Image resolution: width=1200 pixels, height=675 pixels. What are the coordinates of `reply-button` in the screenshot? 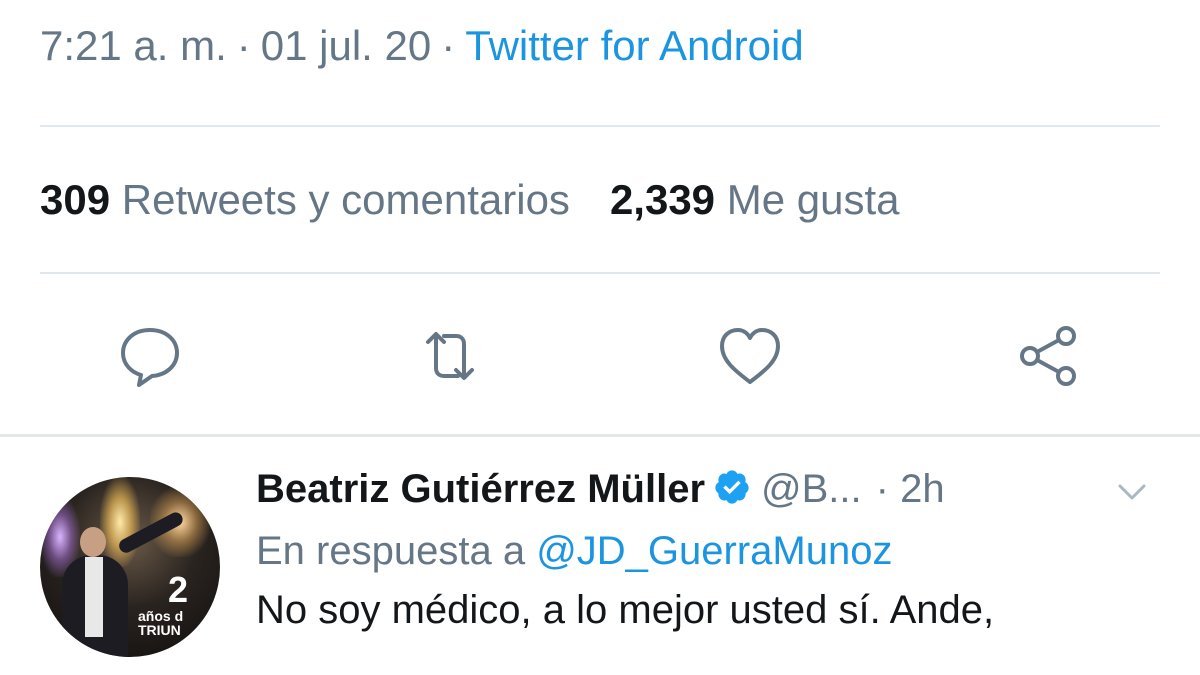 It's located at (150, 356).